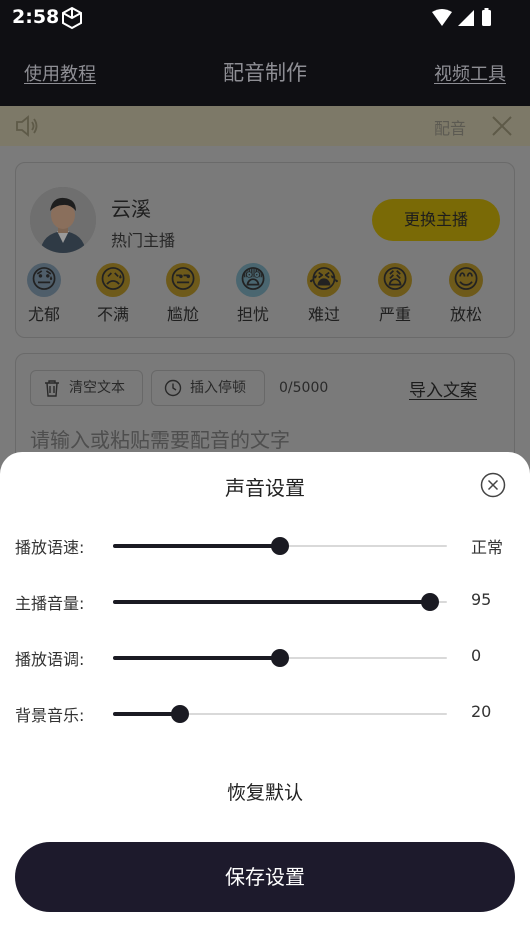  I want to click on emotion-label: 尤郁, so click(43, 314).